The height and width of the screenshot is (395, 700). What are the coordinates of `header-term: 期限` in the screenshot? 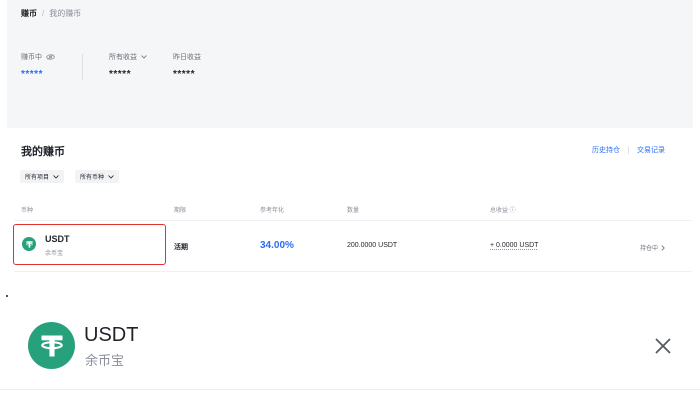 It's located at (180, 211).